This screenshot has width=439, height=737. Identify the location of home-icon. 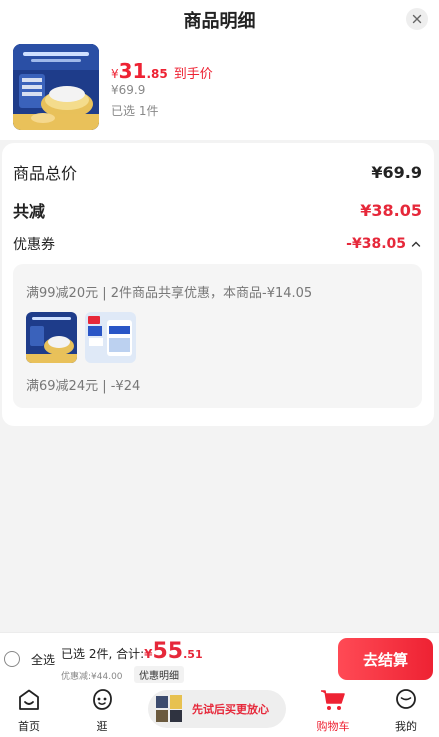
(29, 699).